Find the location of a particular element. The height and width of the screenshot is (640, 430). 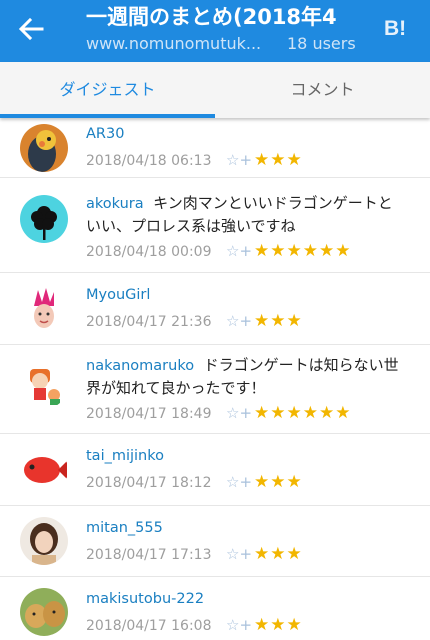

list-item: AR30 2018/04/18 06:13 ☆+ ★★★ is located at coordinates (215, 148).